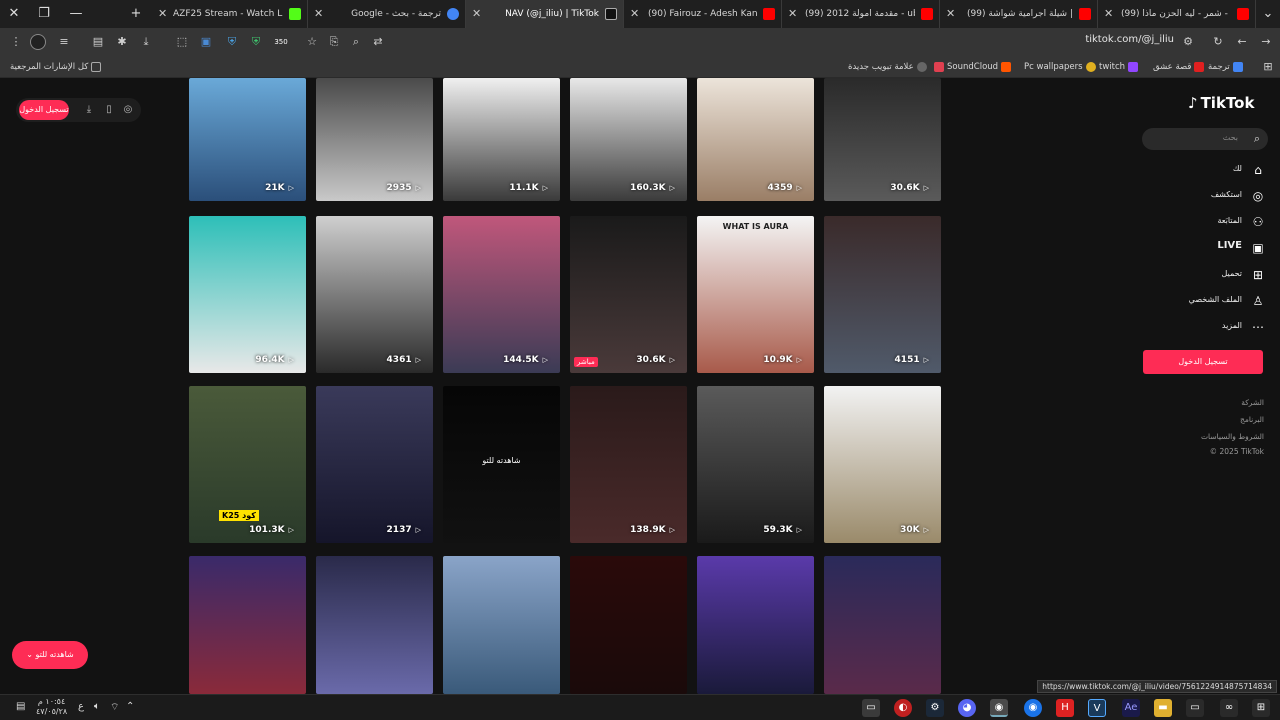 The image size is (1280, 720). What do you see at coordinates (861, 14) in the screenshot?
I see `tab-youtube-2012: ✕ (99) مقدمة امولة 2012 - ube` at bounding box center [861, 14].